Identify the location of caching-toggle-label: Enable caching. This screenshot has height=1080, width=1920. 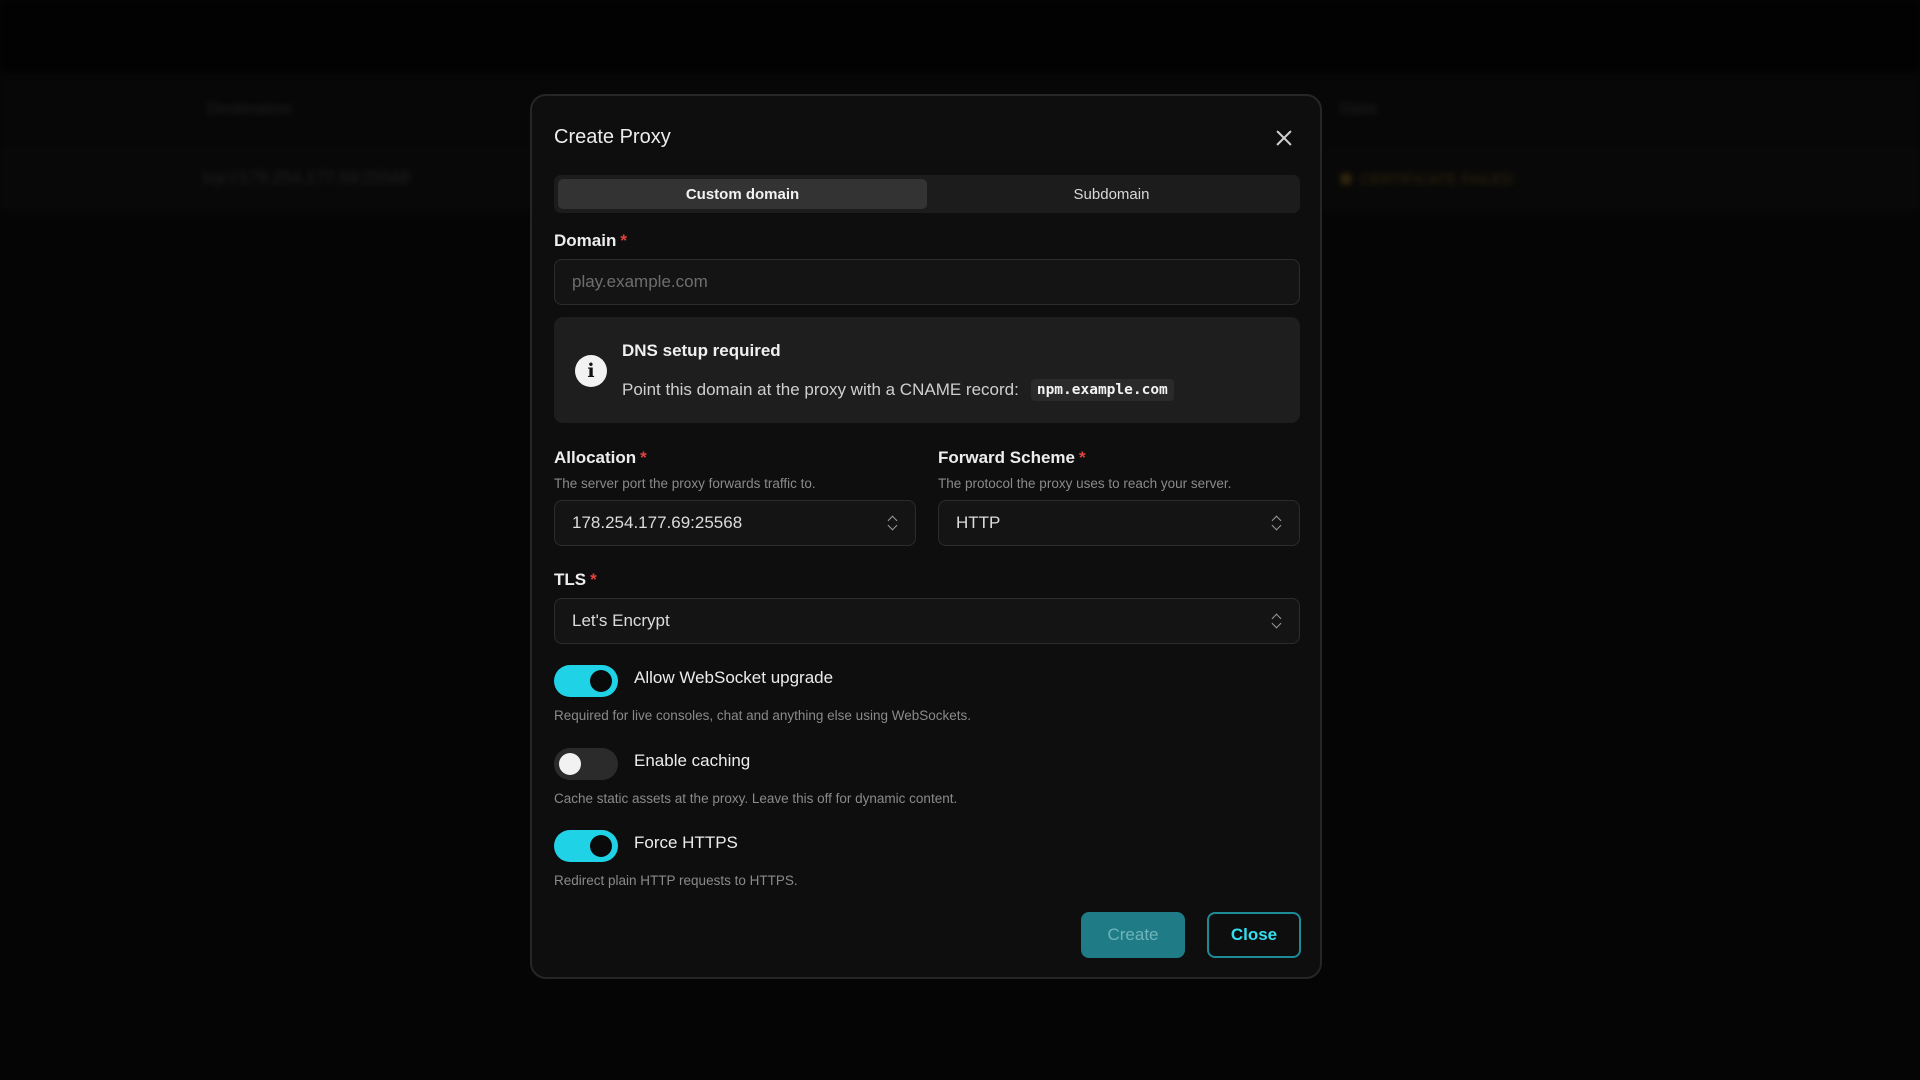
(692, 760).